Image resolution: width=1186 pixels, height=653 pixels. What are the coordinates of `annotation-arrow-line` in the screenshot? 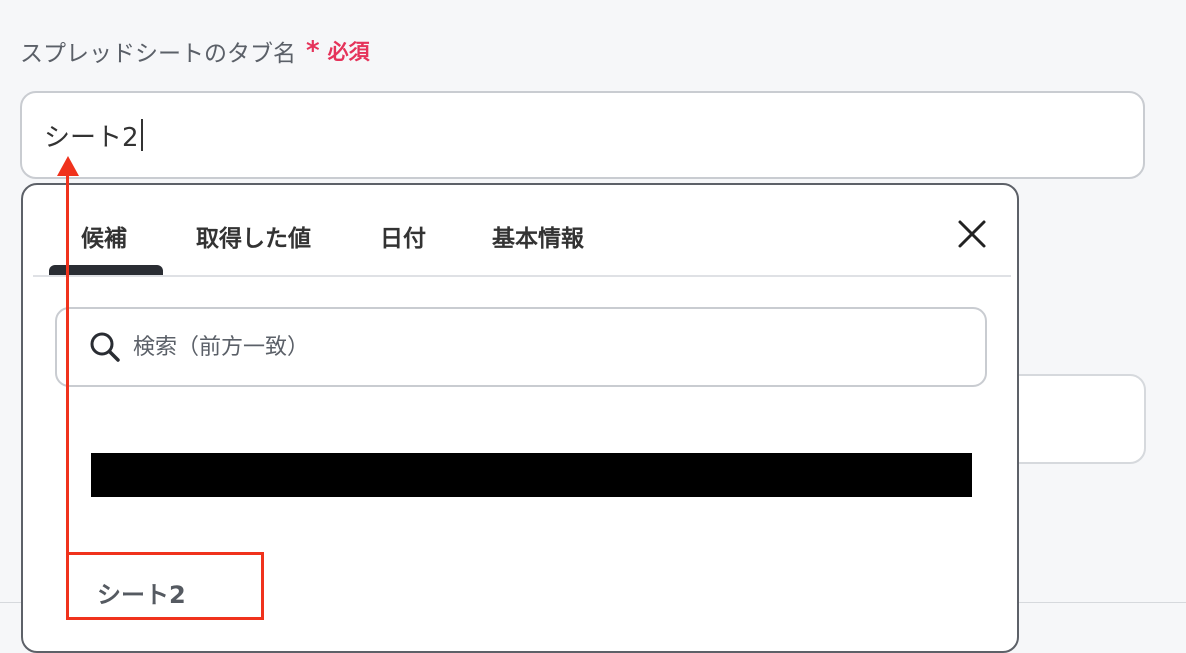 It's located at (67, 363).